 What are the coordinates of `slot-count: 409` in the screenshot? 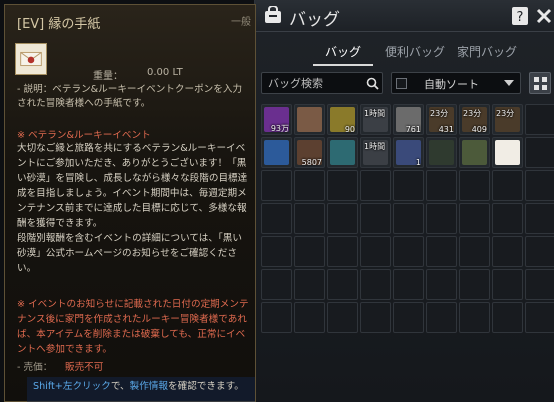 It's located at (479, 129).